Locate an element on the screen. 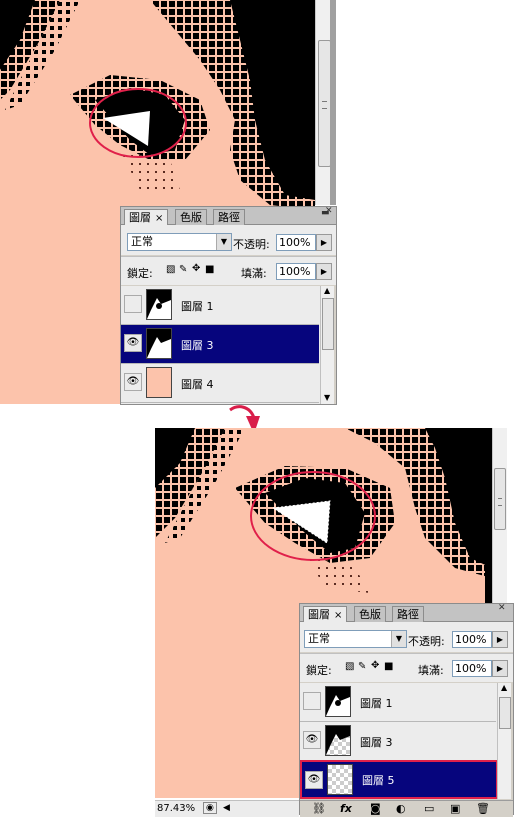 The width and height of the screenshot is (517, 818). bottom-tab-channels-label: 色版 is located at coordinates (370, 614).